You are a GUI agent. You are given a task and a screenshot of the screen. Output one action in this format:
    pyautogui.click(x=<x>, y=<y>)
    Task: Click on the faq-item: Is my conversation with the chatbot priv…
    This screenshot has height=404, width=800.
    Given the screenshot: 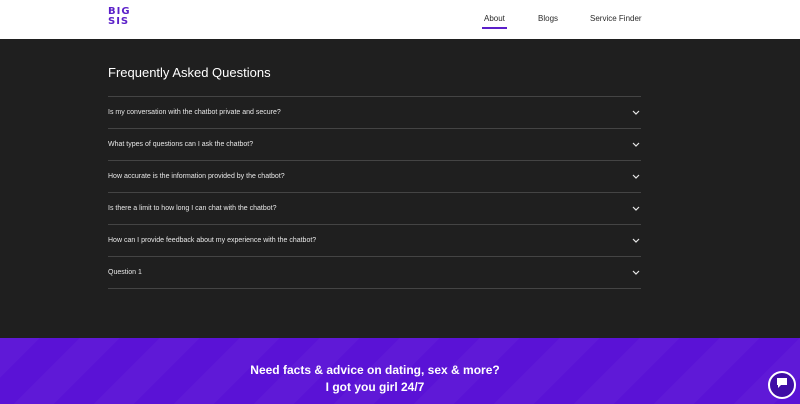 What is the action you would take?
    pyautogui.click(x=374, y=113)
    